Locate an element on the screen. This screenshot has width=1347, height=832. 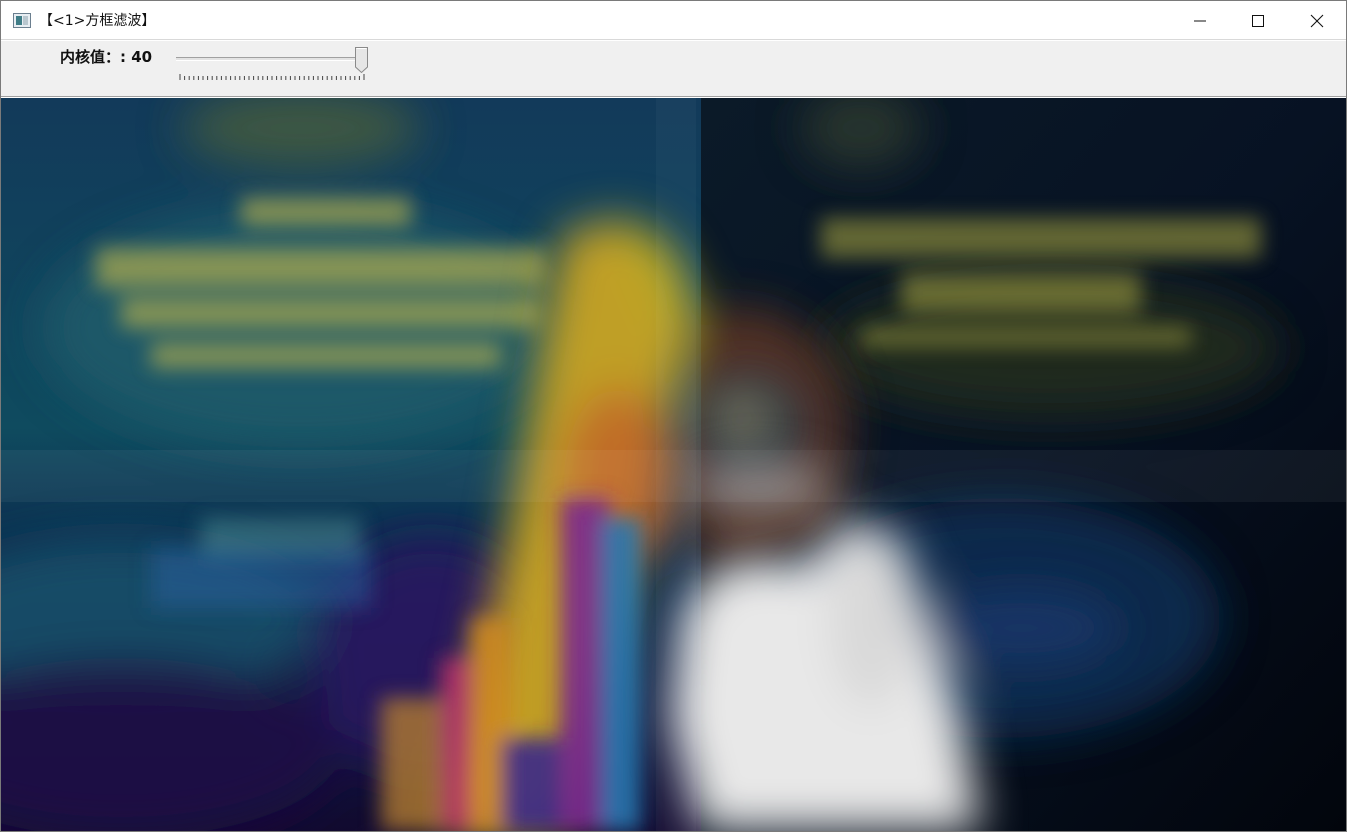
title-bar: 【<1>方框滤波】 is located at coordinates (673, 20).